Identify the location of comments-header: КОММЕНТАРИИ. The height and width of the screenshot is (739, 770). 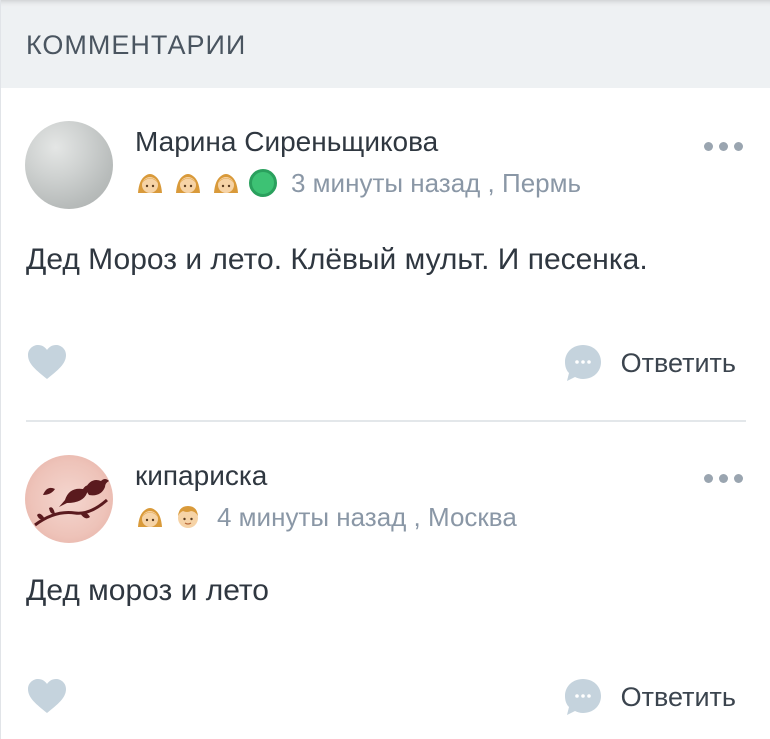
(385, 44).